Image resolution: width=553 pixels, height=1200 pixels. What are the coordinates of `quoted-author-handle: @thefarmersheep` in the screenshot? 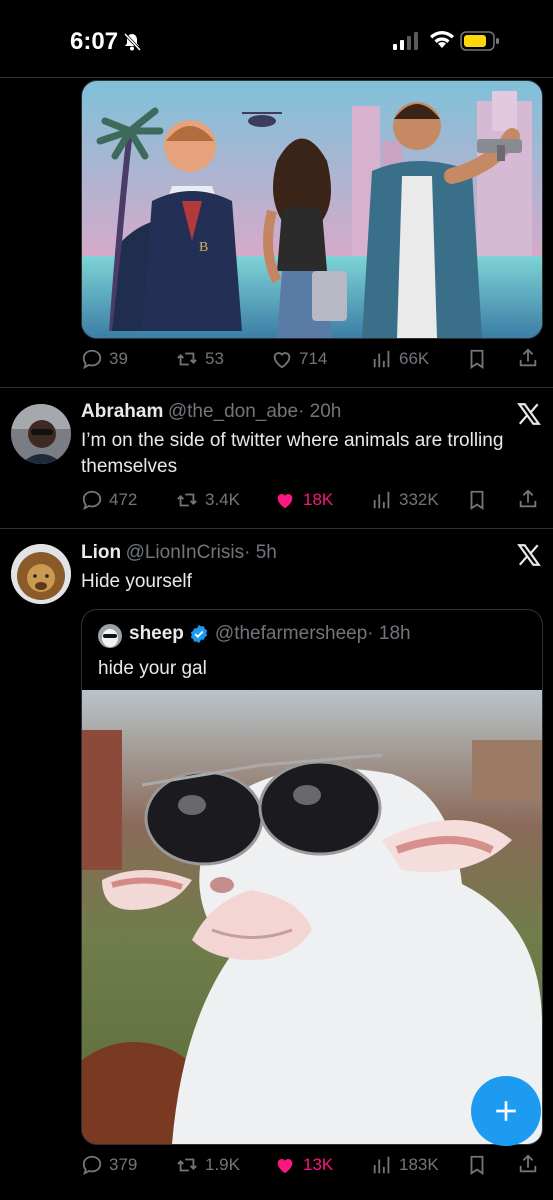 It's located at (291, 633).